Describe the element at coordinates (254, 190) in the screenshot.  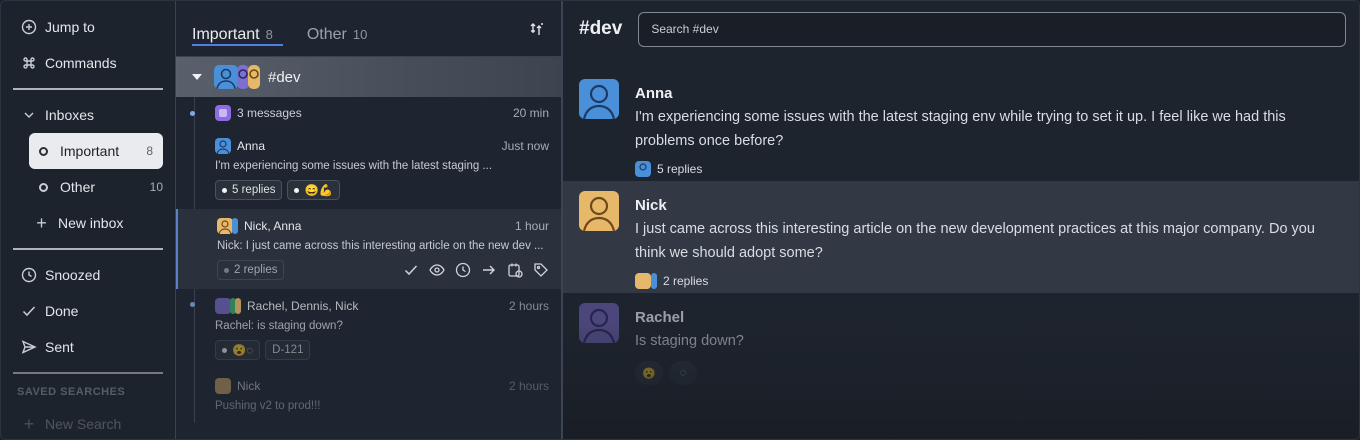
I see `chip-label: 5 replies` at that location.